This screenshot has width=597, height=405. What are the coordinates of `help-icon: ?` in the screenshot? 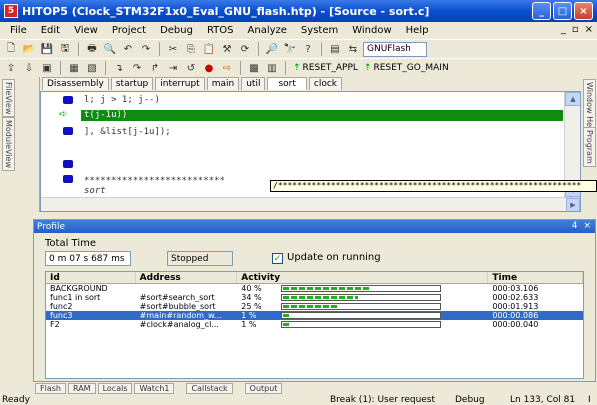 It's located at (308, 49).